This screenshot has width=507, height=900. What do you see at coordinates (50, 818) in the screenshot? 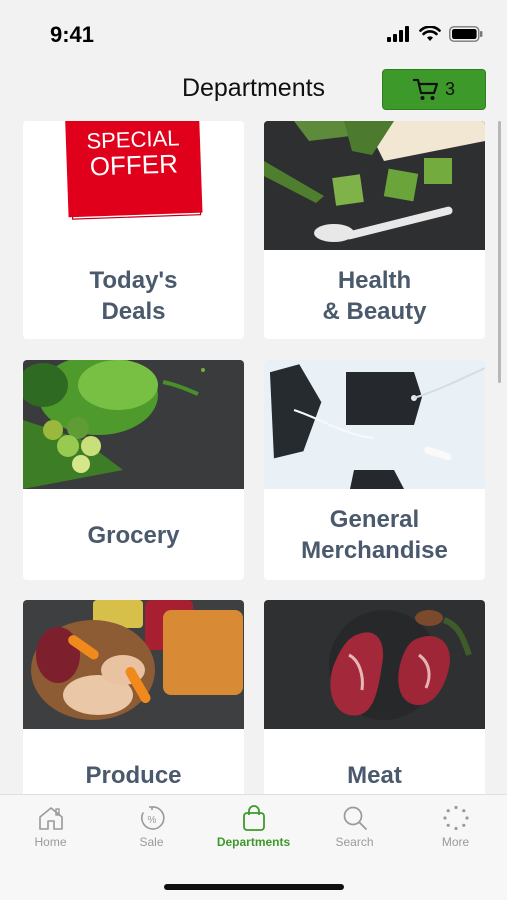
I see `home-icon` at bounding box center [50, 818].